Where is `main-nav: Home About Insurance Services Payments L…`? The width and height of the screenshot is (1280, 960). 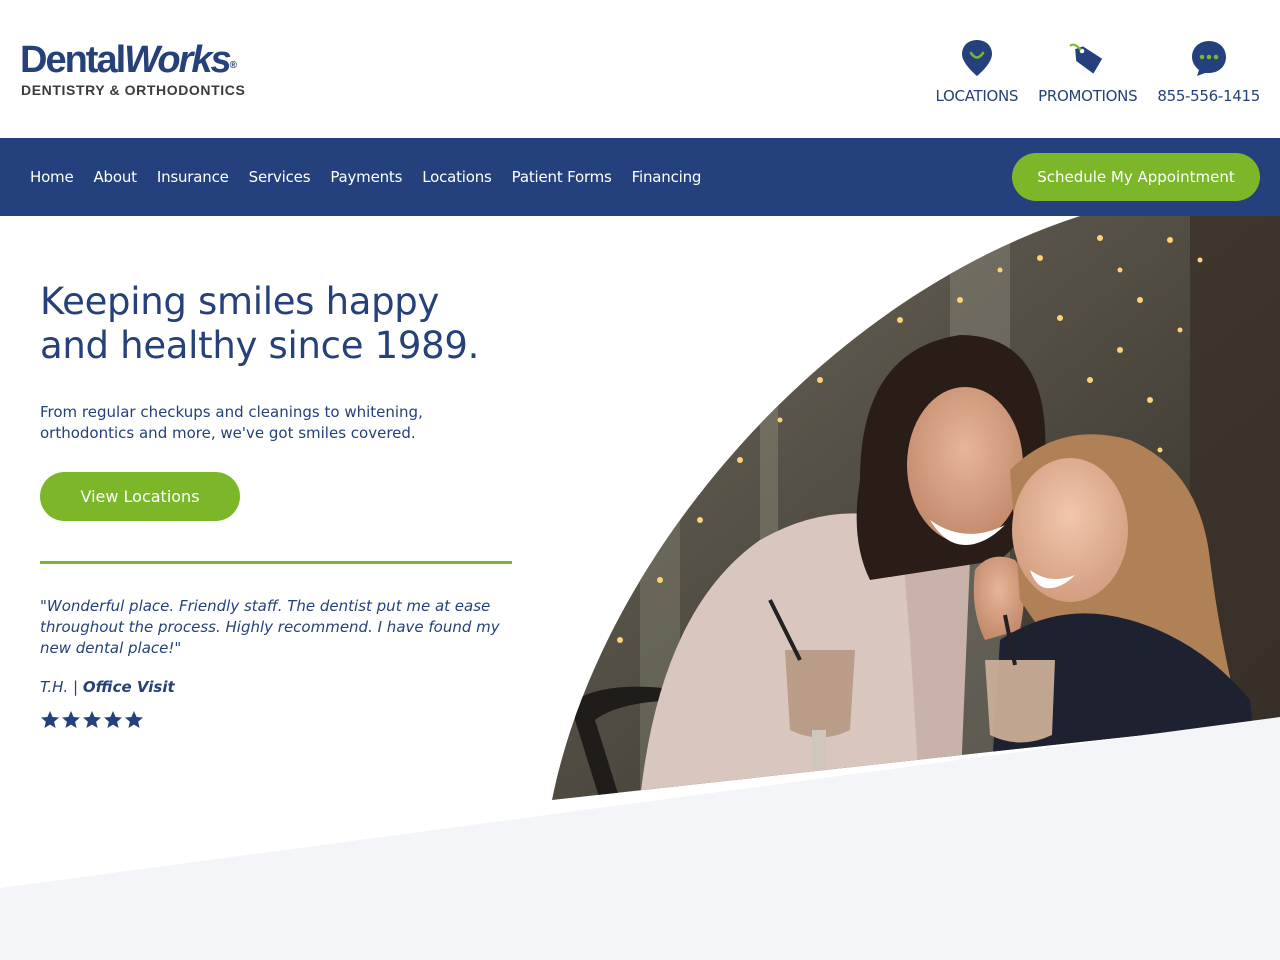 main-nav: Home About Insurance Services Payments L… is located at coordinates (640, 177).